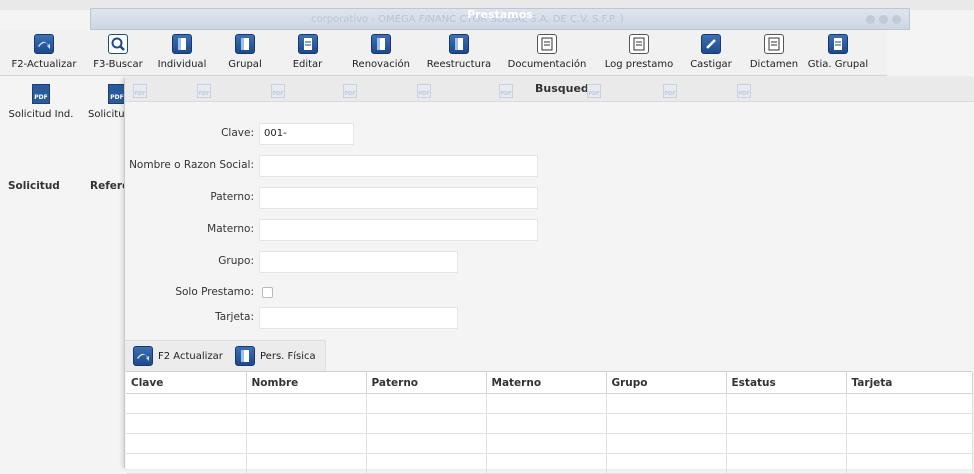 The image size is (974, 474). What do you see at coordinates (896, 19) in the screenshot?
I see `close-button` at bounding box center [896, 19].